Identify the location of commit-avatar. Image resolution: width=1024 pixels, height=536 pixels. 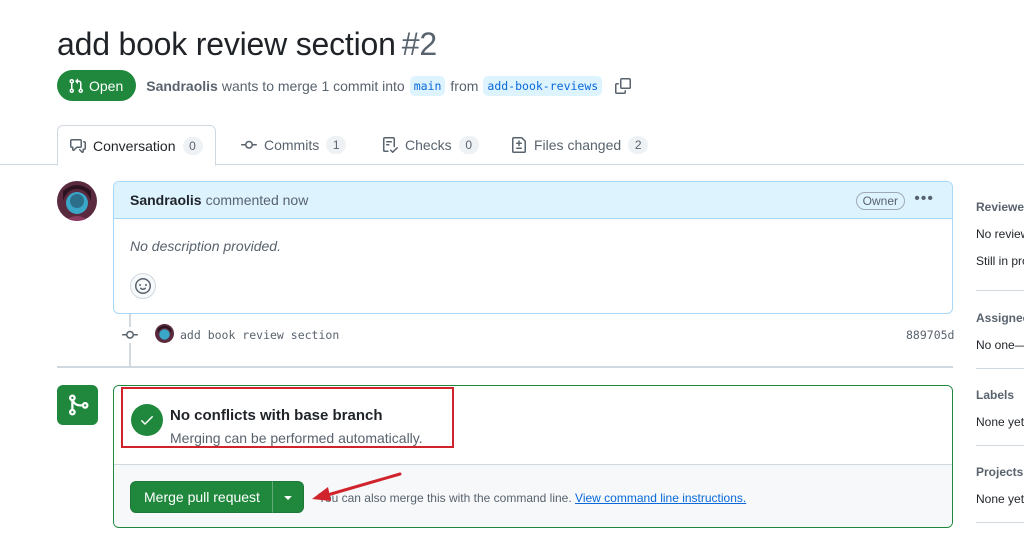
(164, 333).